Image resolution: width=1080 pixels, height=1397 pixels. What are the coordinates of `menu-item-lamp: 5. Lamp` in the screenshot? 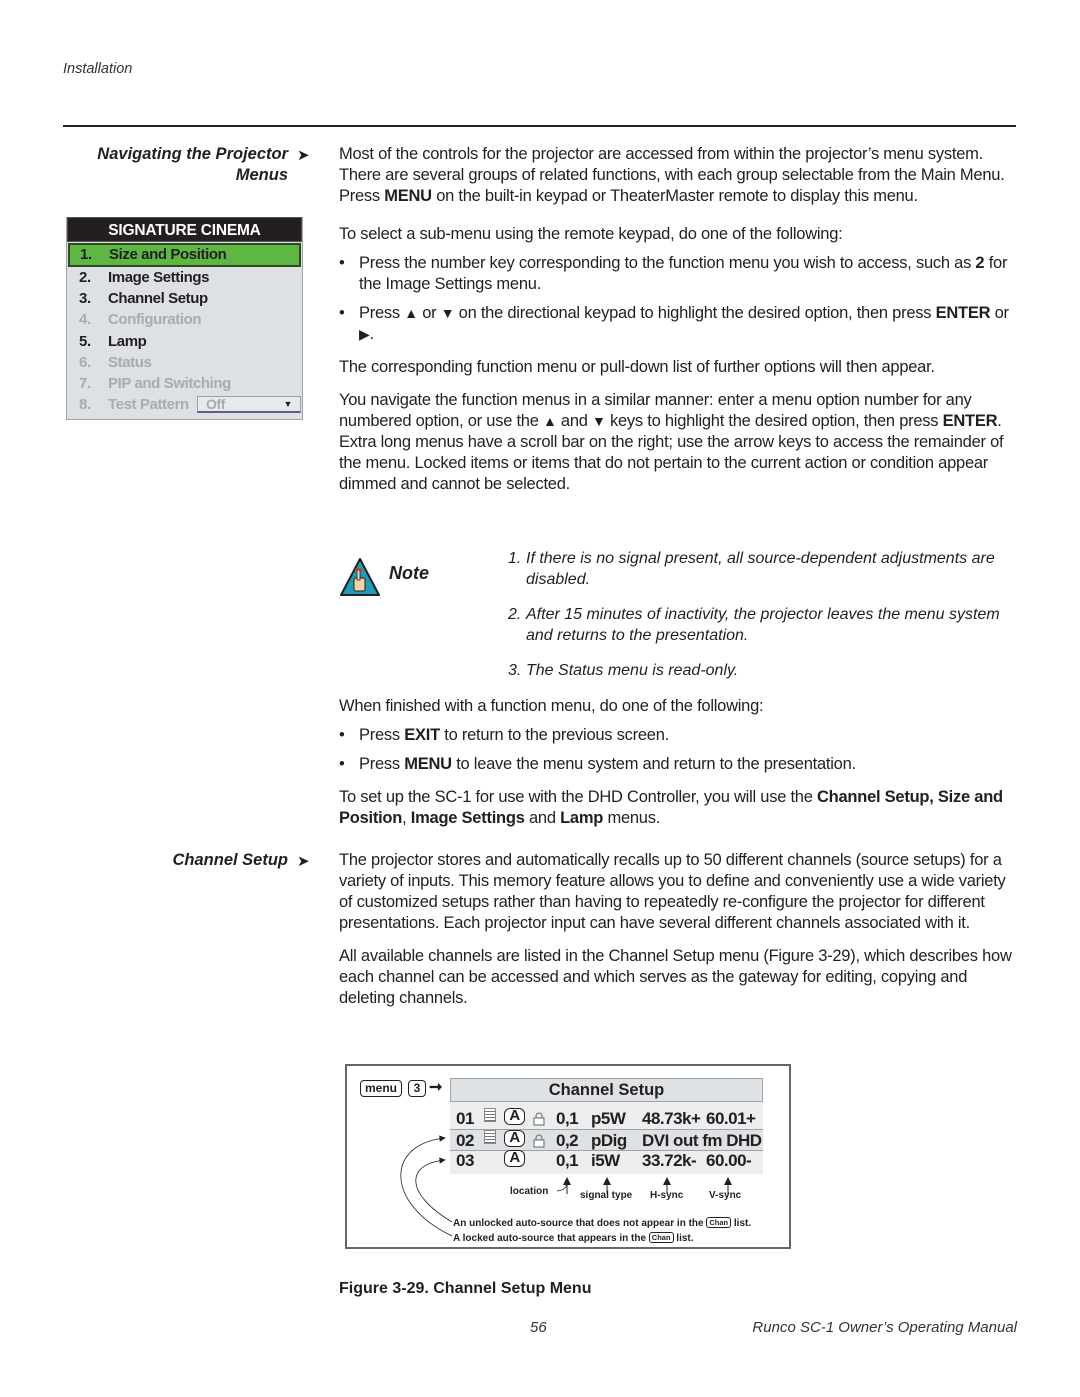 It's located at (184, 341).